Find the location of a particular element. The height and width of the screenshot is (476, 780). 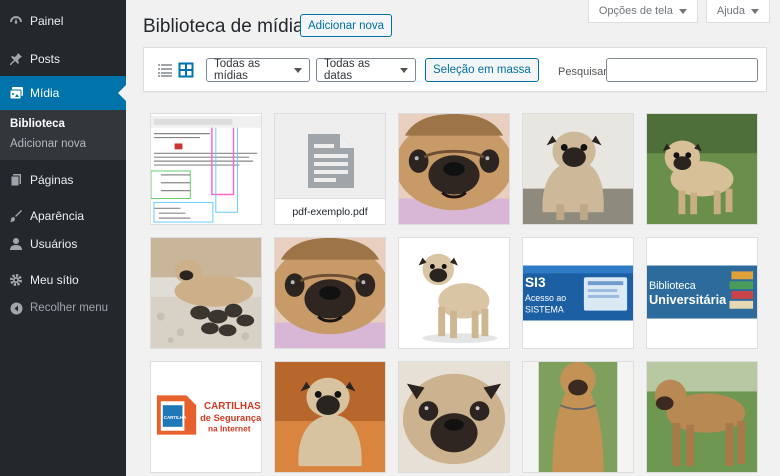

media-item-pdf: pdf-exemplo.pdf is located at coordinates (330, 169).